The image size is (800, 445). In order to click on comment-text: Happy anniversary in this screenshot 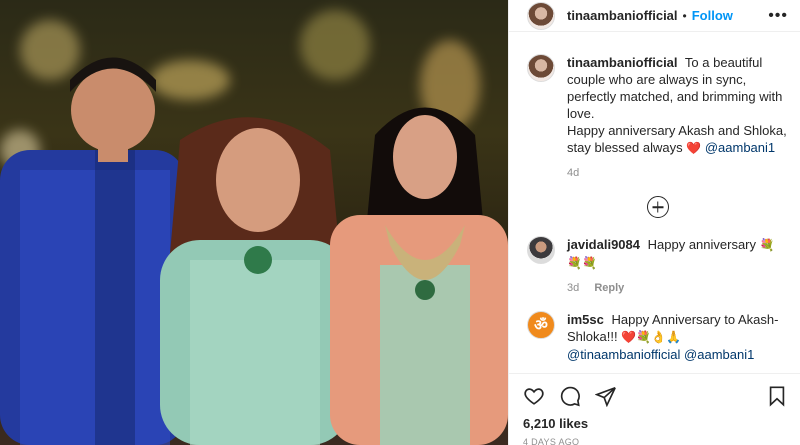, I will do `click(702, 244)`.